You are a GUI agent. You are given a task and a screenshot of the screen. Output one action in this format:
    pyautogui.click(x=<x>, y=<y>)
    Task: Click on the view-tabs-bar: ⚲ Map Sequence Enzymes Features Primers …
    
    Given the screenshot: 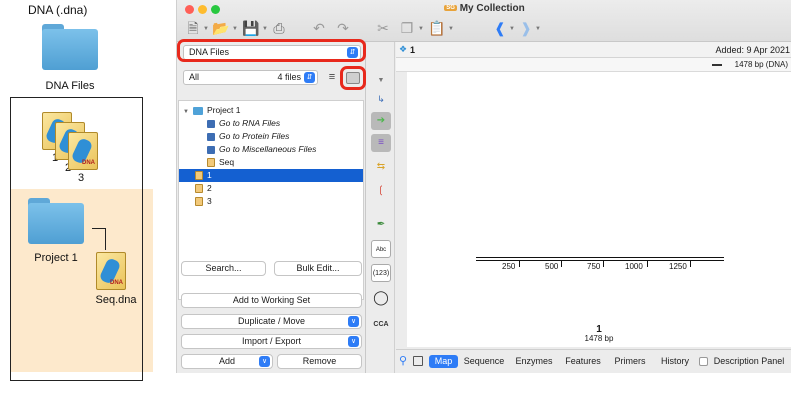 What is the action you would take?
    pyautogui.click(x=593, y=361)
    